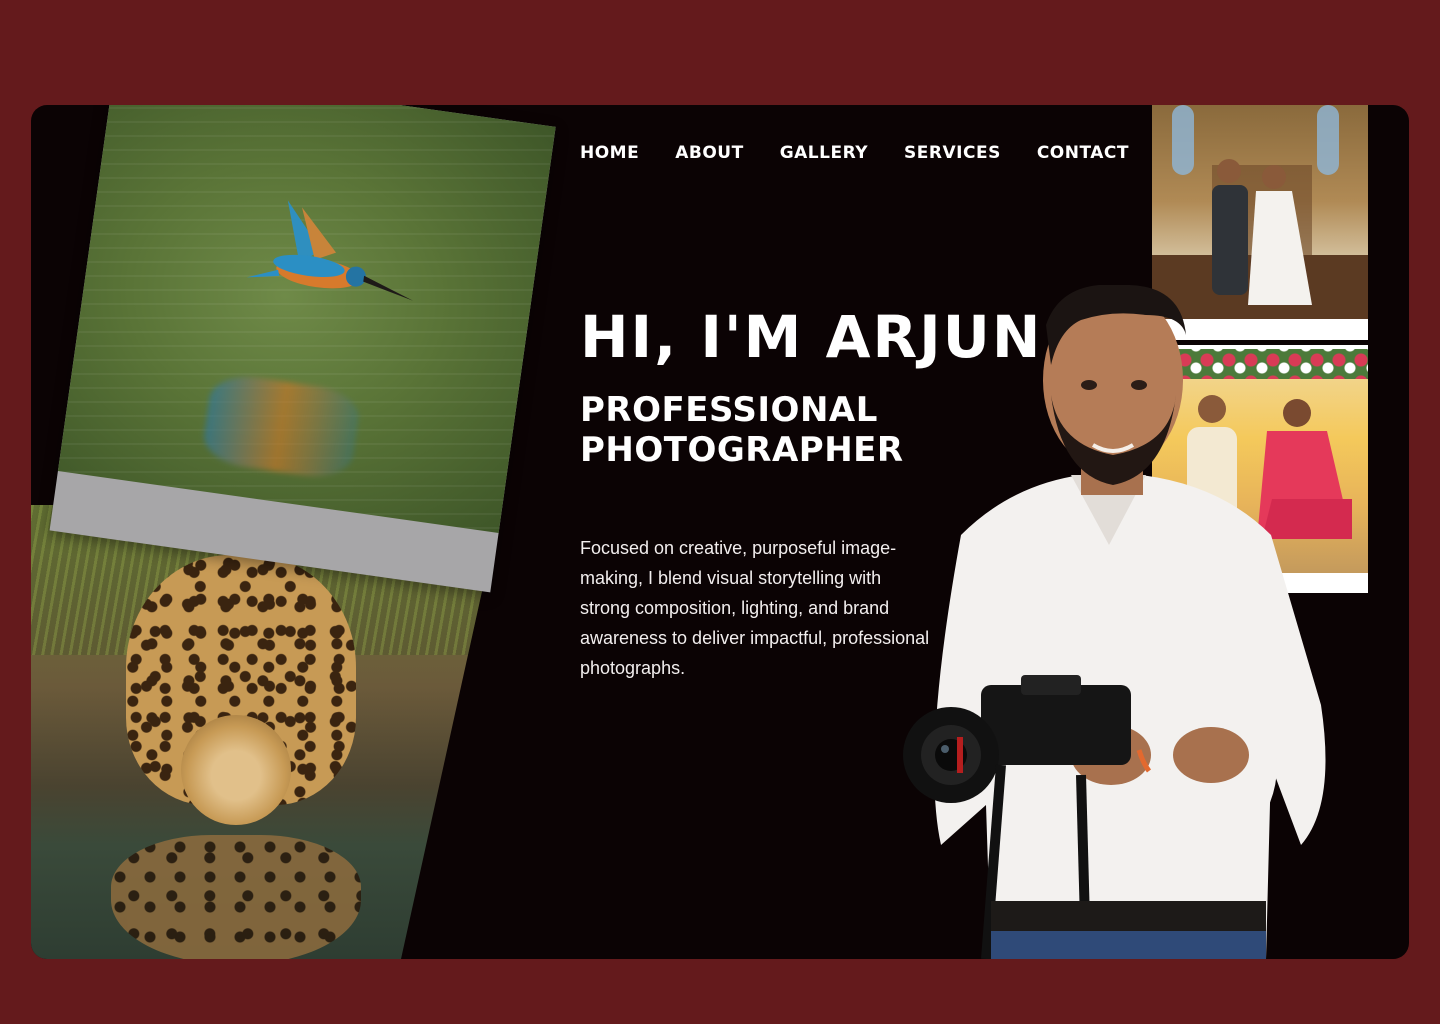 The height and width of the screenshot is (1024, 1440). I want to click on nav-about: ABOUT, so click(709, 153).